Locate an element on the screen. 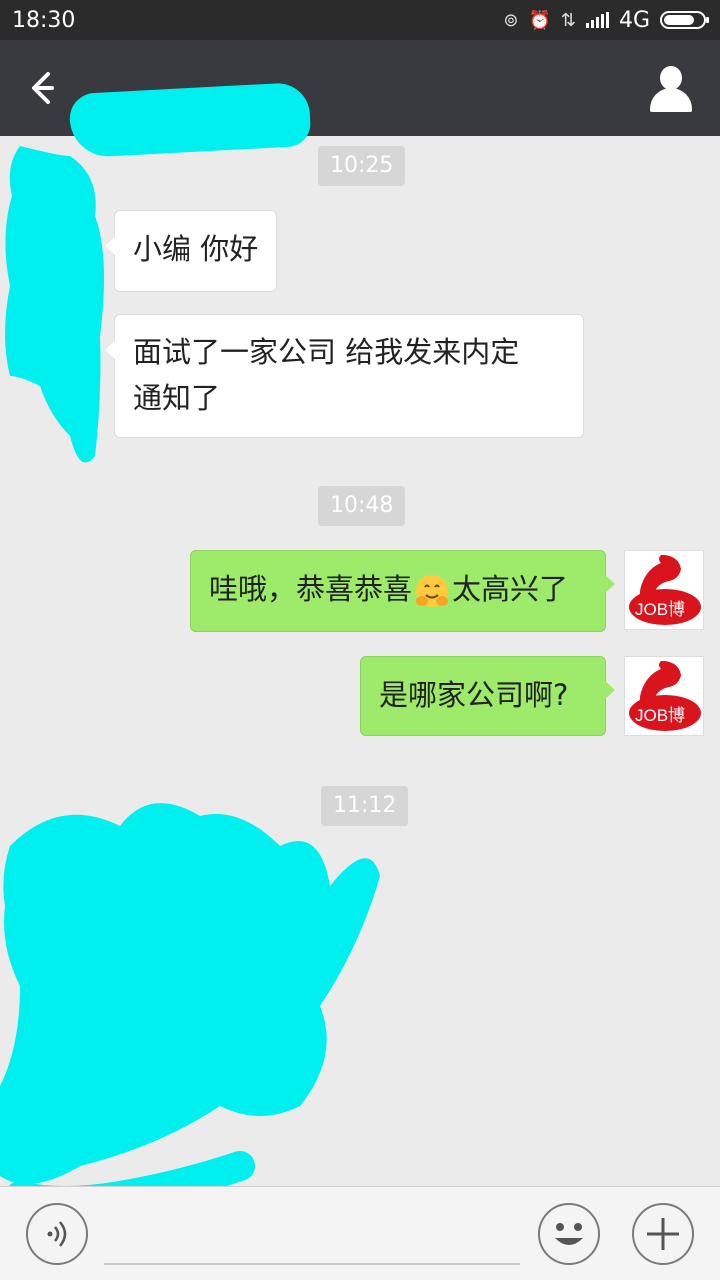 The height and width of the screenshot is (1280, 720). sync-icon: ⊚ is located at coordinates (511, 20).